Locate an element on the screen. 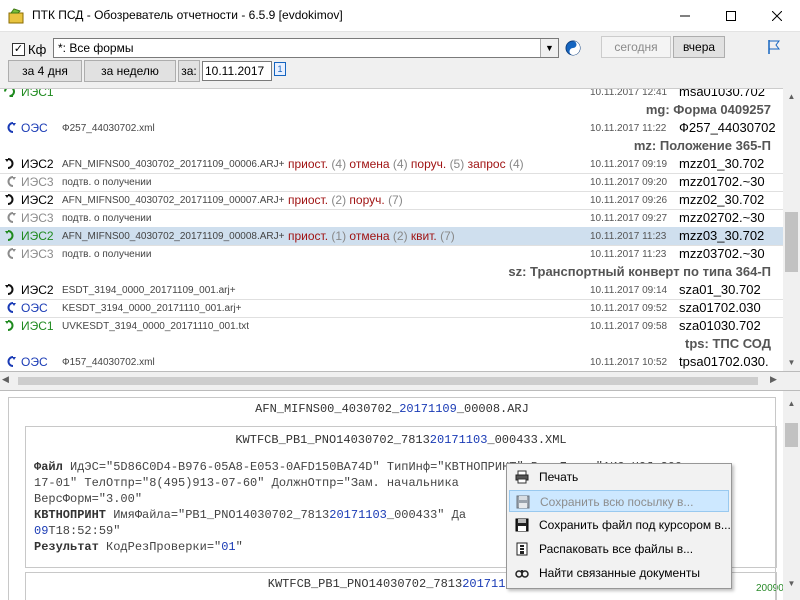 The height and width of the screenshot is (600, 800). form-filter-select: *: Все формы ▼ is located at coordinates (306, 48).